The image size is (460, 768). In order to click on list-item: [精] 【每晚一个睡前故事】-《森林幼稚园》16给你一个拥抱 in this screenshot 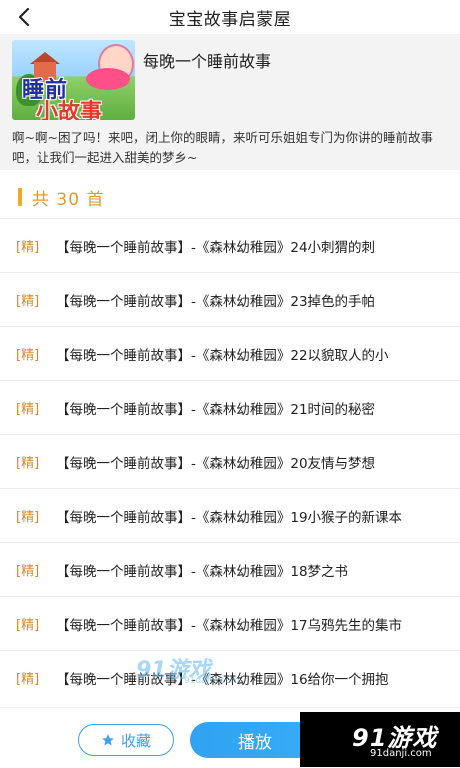, I will do `click(230, 677)`.